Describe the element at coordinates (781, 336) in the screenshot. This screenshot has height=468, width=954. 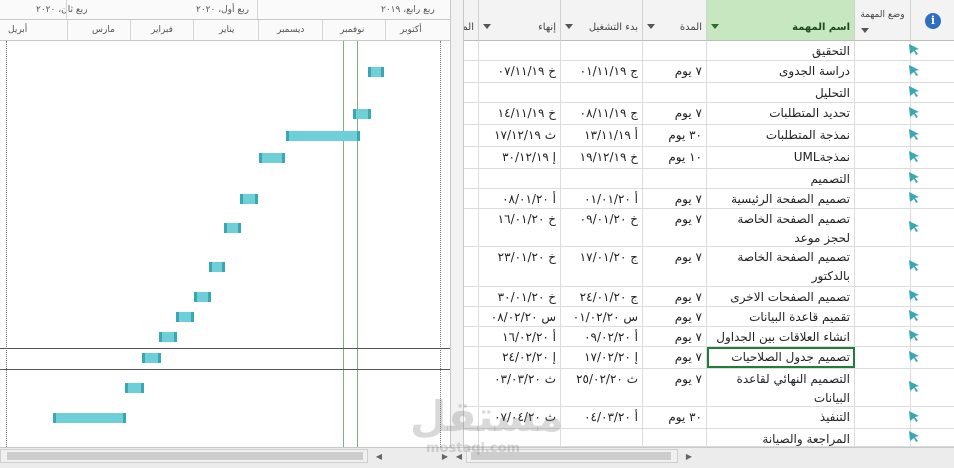
I see `task-name-cell: انشاء العلاقات بين الجداول` at that location.